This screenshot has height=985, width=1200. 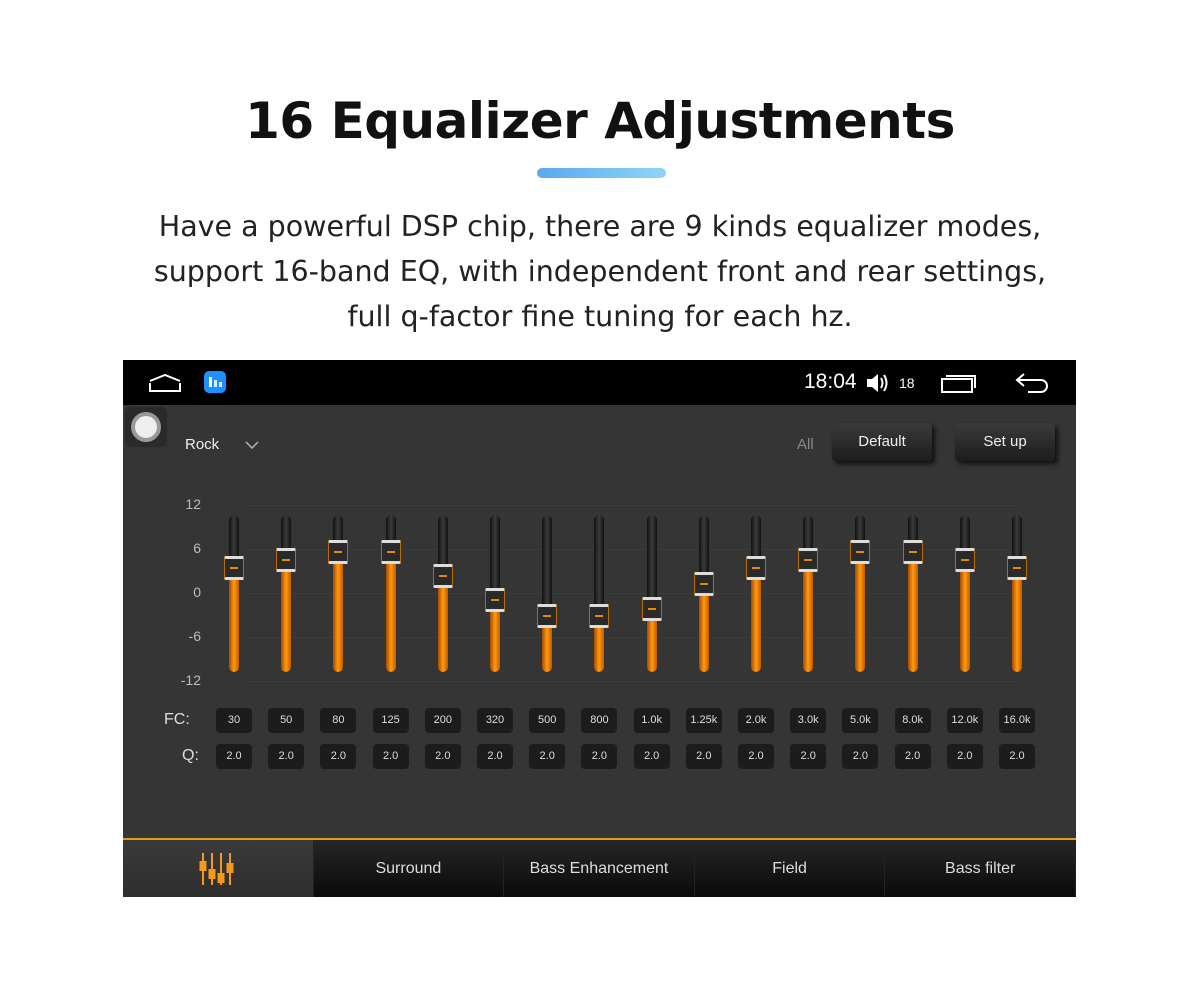 What do you see at coordinates (409, 868) in the screenshot?
I see `tab-surround: Surround` at bounding box center [409, 868].